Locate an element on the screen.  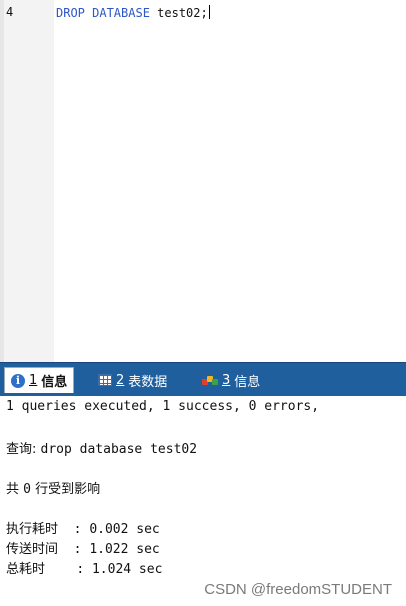
total-time-line: 总耗时 : 1.024 sec is located at coordinates (84, 567).